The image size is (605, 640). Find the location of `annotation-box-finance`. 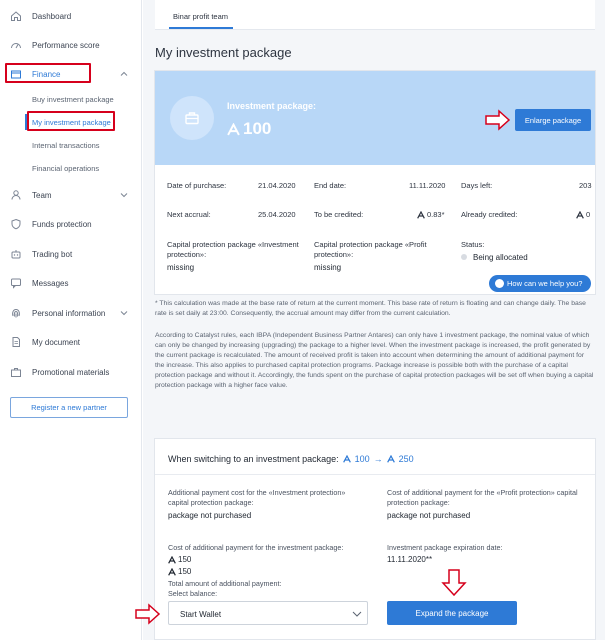

annotation-box-finance is located at coordinates (48, 73).